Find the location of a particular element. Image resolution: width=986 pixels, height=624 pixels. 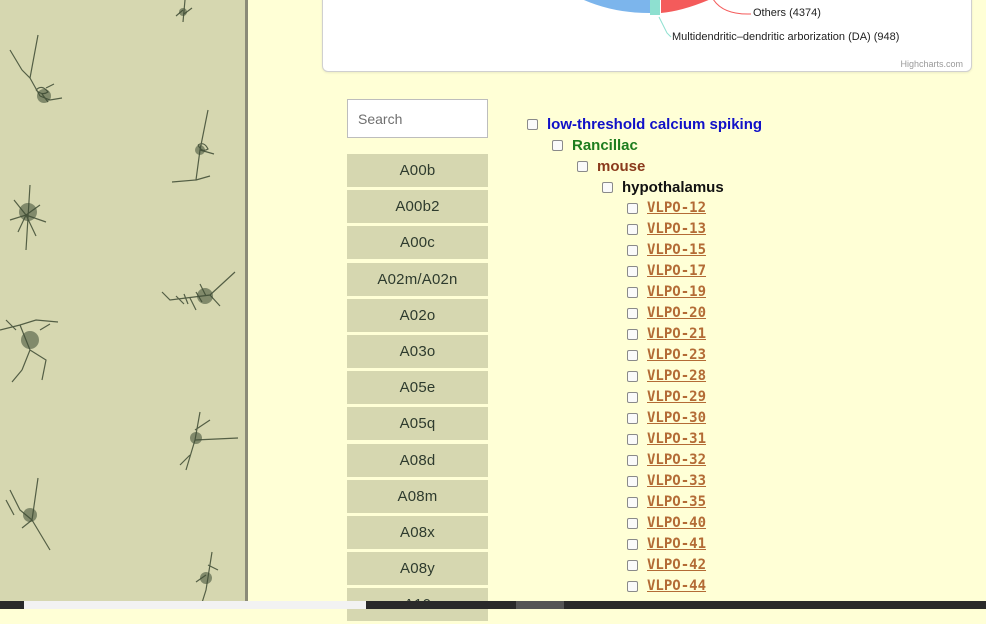

tree-row-cell: VLPO-12 is located at coordinates (666, 208).